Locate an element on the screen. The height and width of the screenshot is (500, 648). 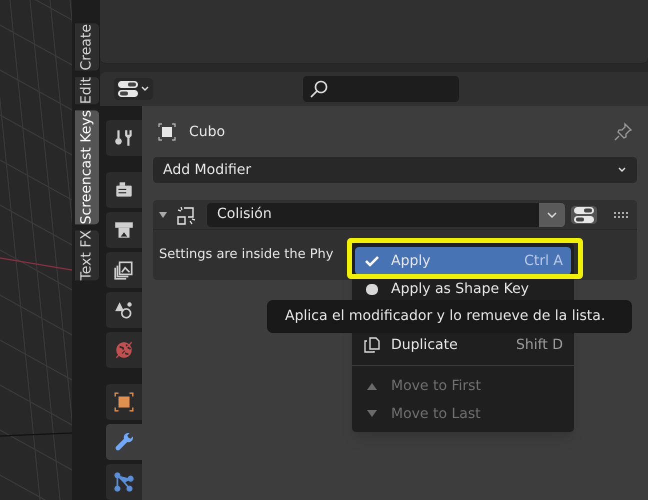
search-icon is located at coordinates (319, 89).